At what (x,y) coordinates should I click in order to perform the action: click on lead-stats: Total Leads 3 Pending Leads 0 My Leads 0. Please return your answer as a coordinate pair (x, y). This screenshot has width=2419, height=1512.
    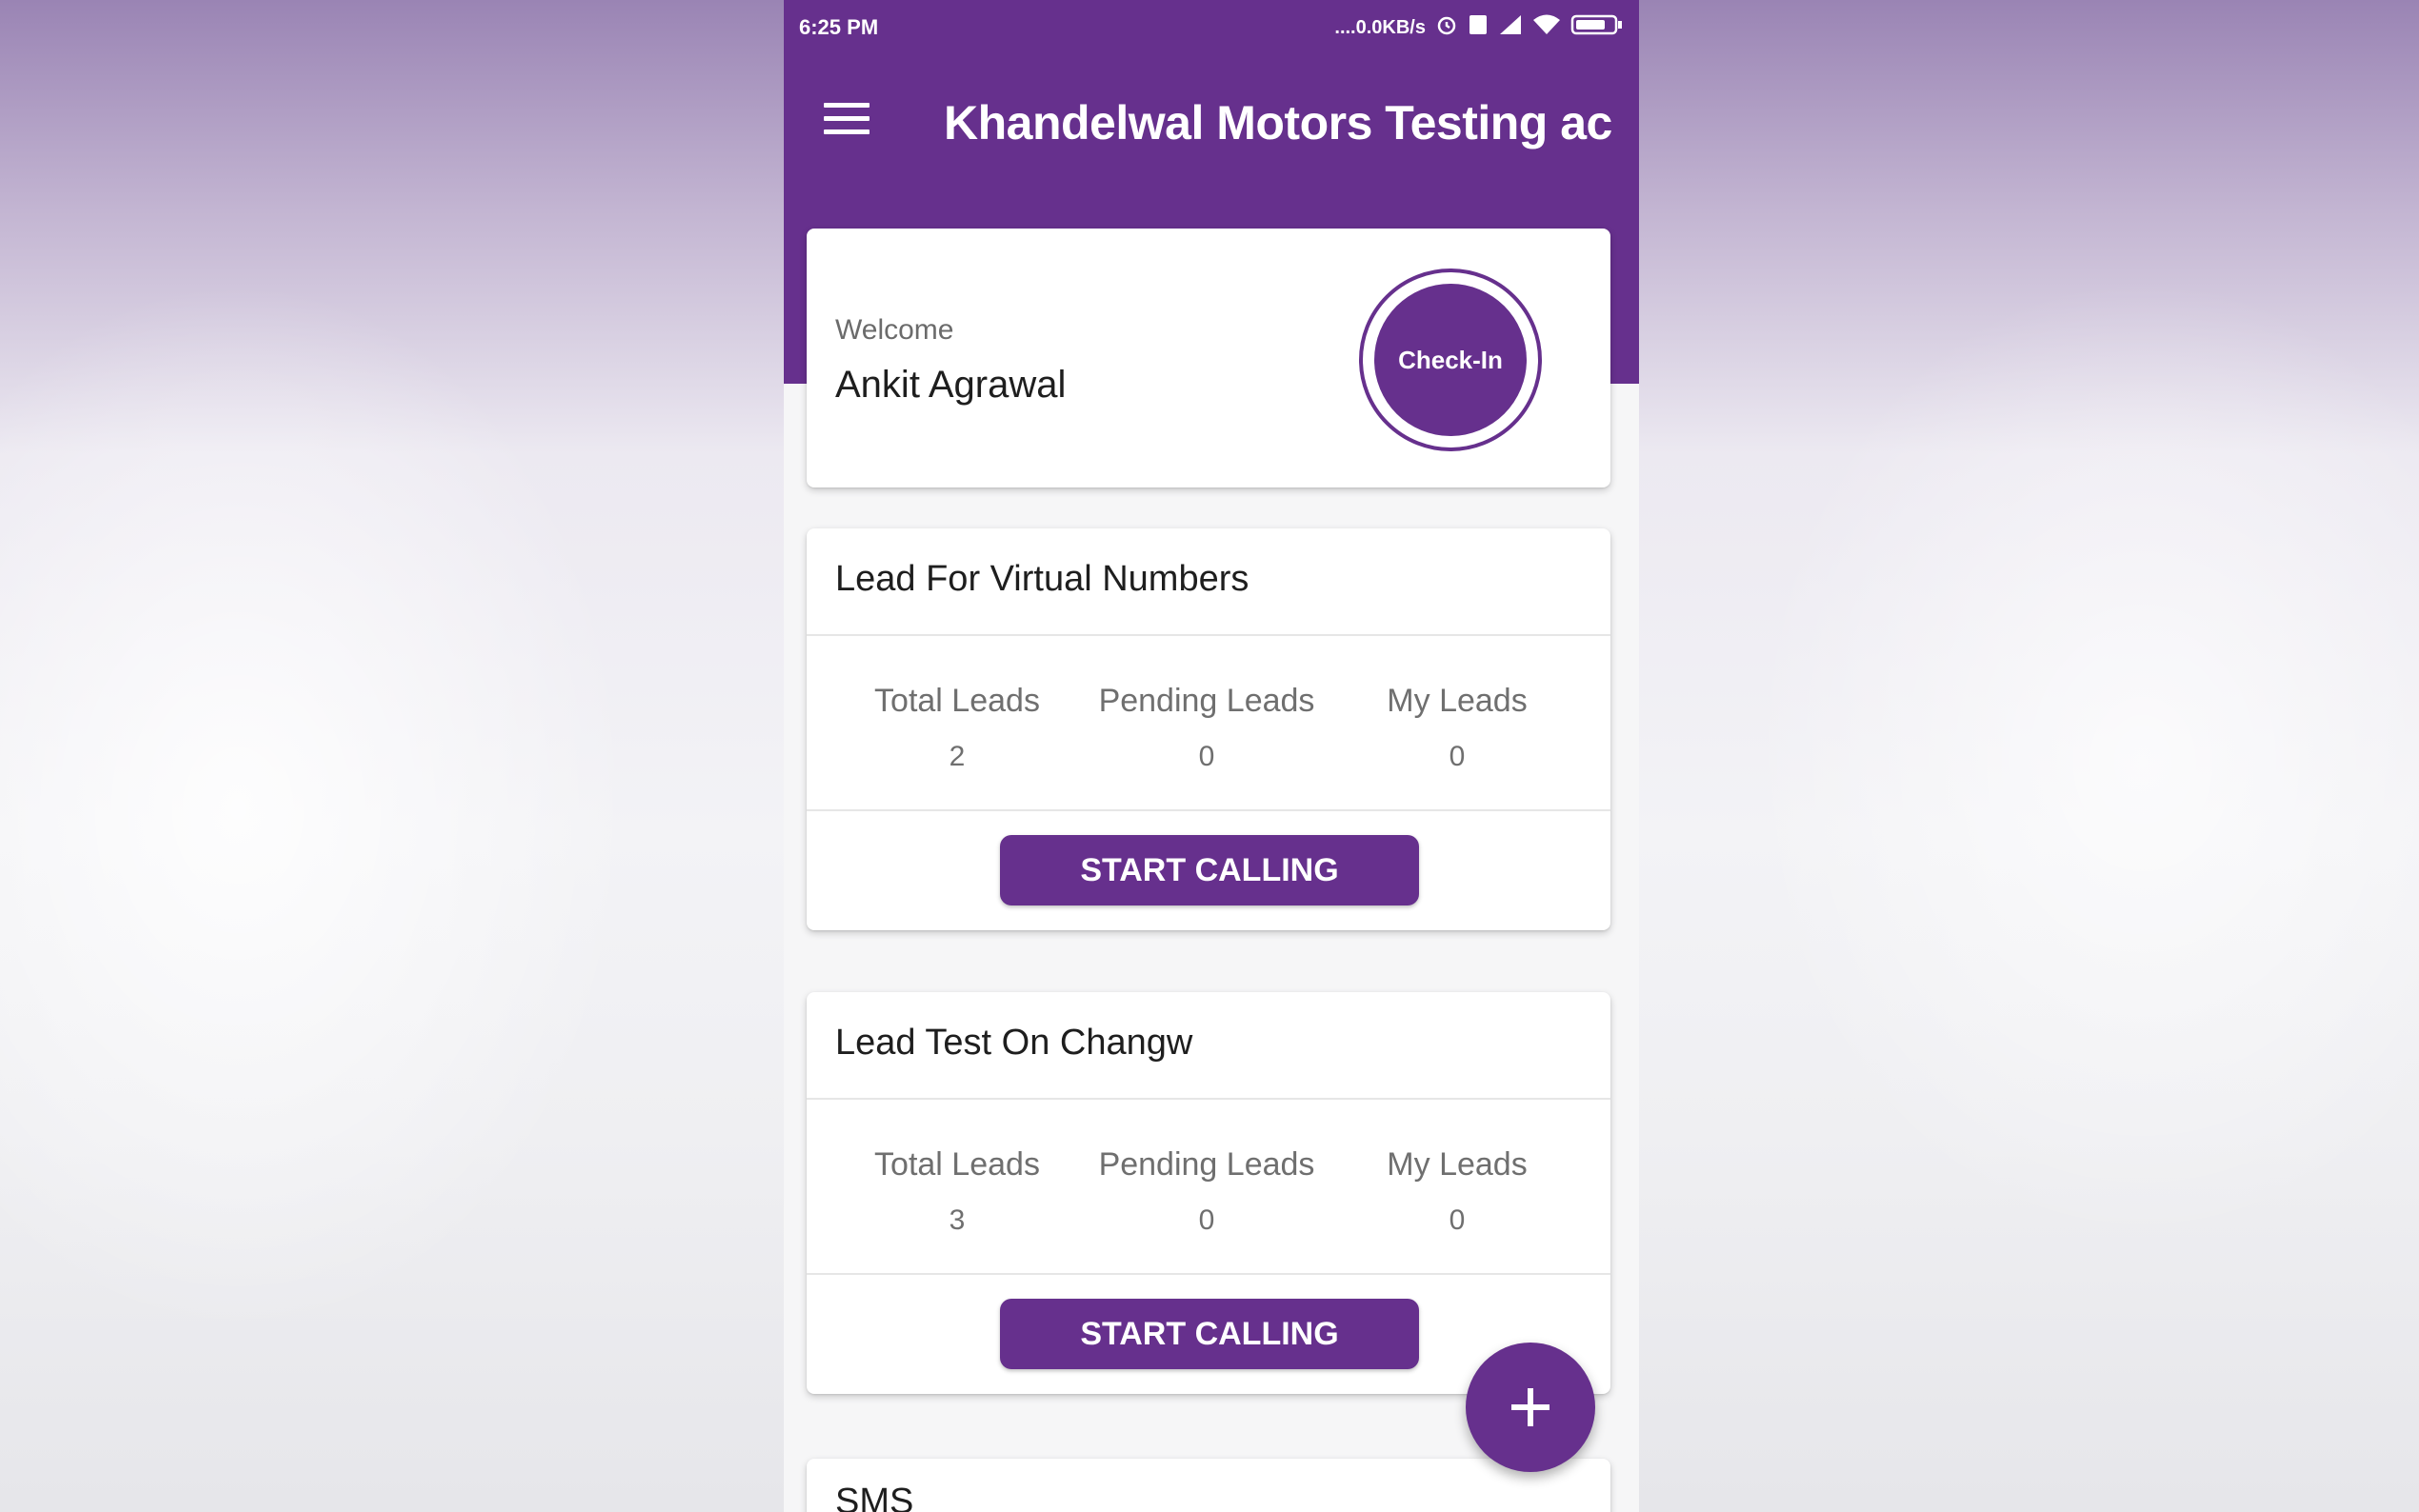
    Looking at the image, I should click on (1208, 1194).